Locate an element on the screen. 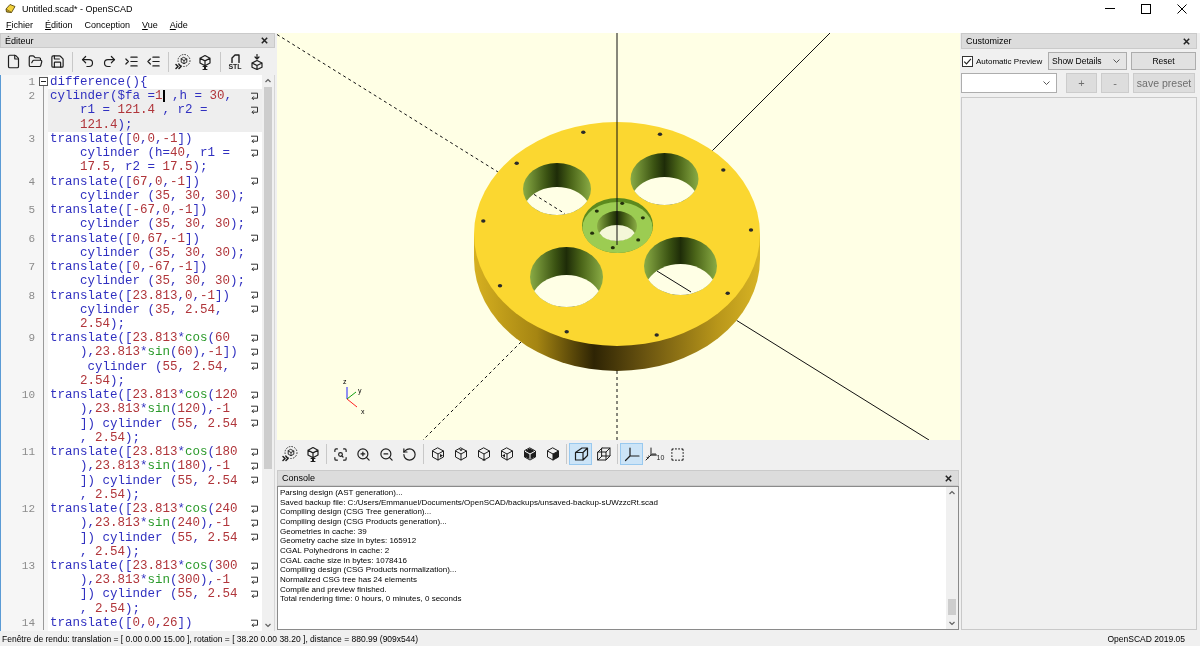 Image resolution: width=1200 pixels, height=646 pixels. line-number: 9 is located at coordinates (31, 338).